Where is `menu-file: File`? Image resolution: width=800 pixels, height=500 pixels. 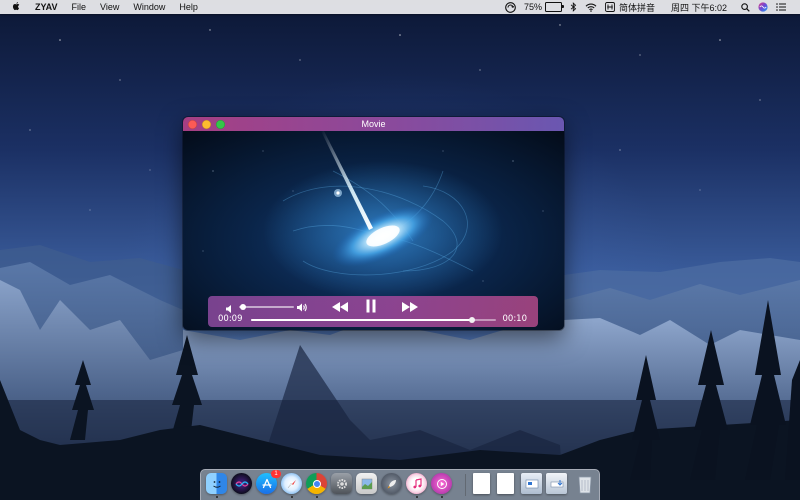 menu-file: File is located at coordinates (79, 7).